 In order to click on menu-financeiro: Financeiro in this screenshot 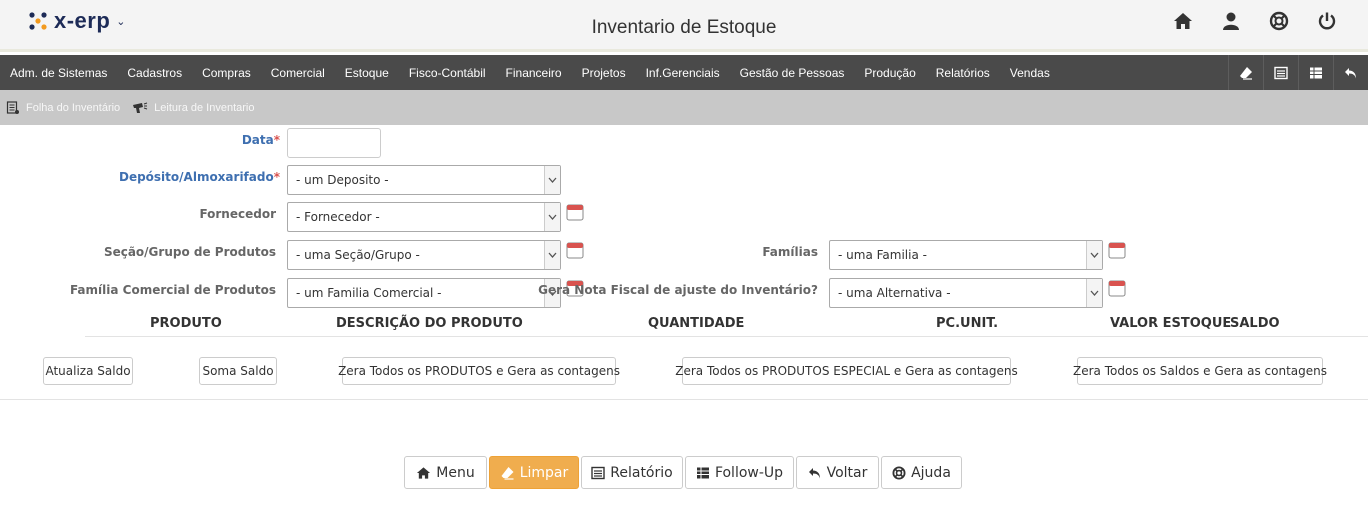, I will do `click(534, 73)`.